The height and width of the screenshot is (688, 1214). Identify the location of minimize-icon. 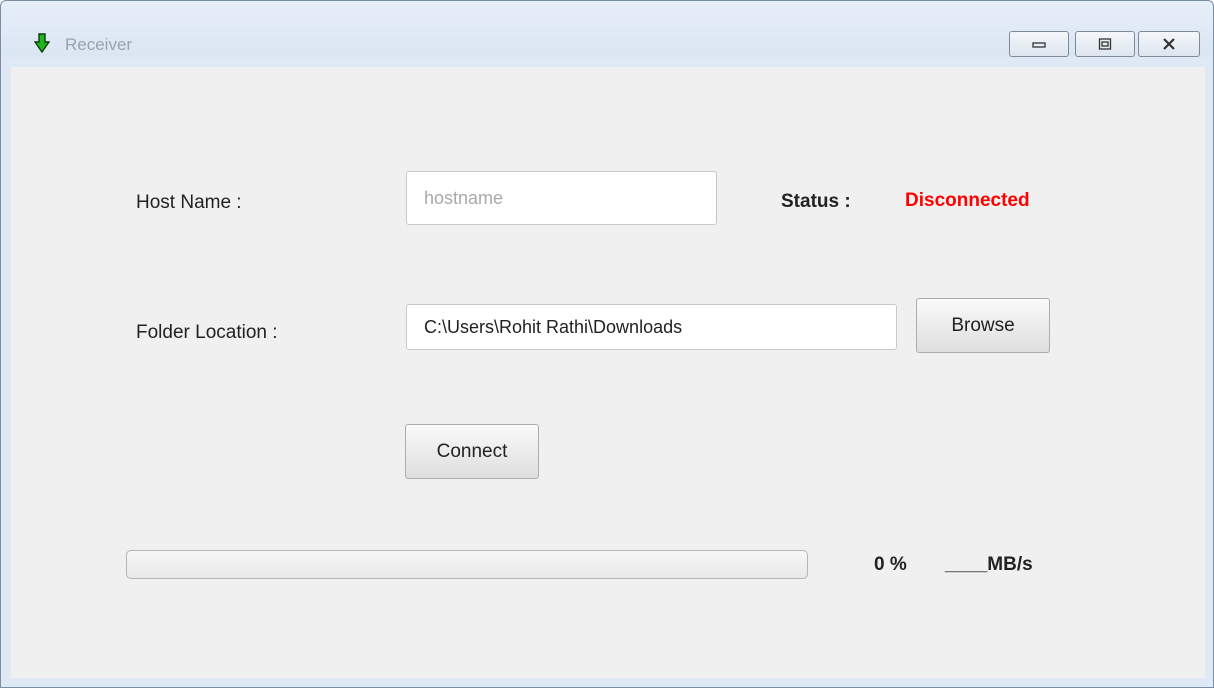
(1039, 45).